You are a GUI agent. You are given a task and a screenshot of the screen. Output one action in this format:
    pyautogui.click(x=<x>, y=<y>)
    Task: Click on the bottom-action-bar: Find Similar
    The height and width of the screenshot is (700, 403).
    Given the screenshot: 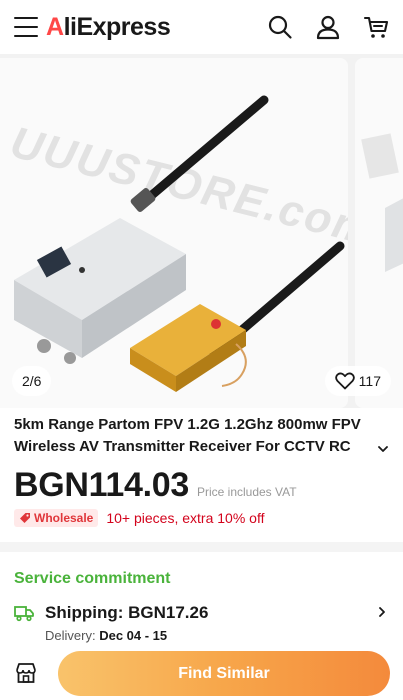 What is the action you would take?
    pyautogui.click(x=201, y=673)
    